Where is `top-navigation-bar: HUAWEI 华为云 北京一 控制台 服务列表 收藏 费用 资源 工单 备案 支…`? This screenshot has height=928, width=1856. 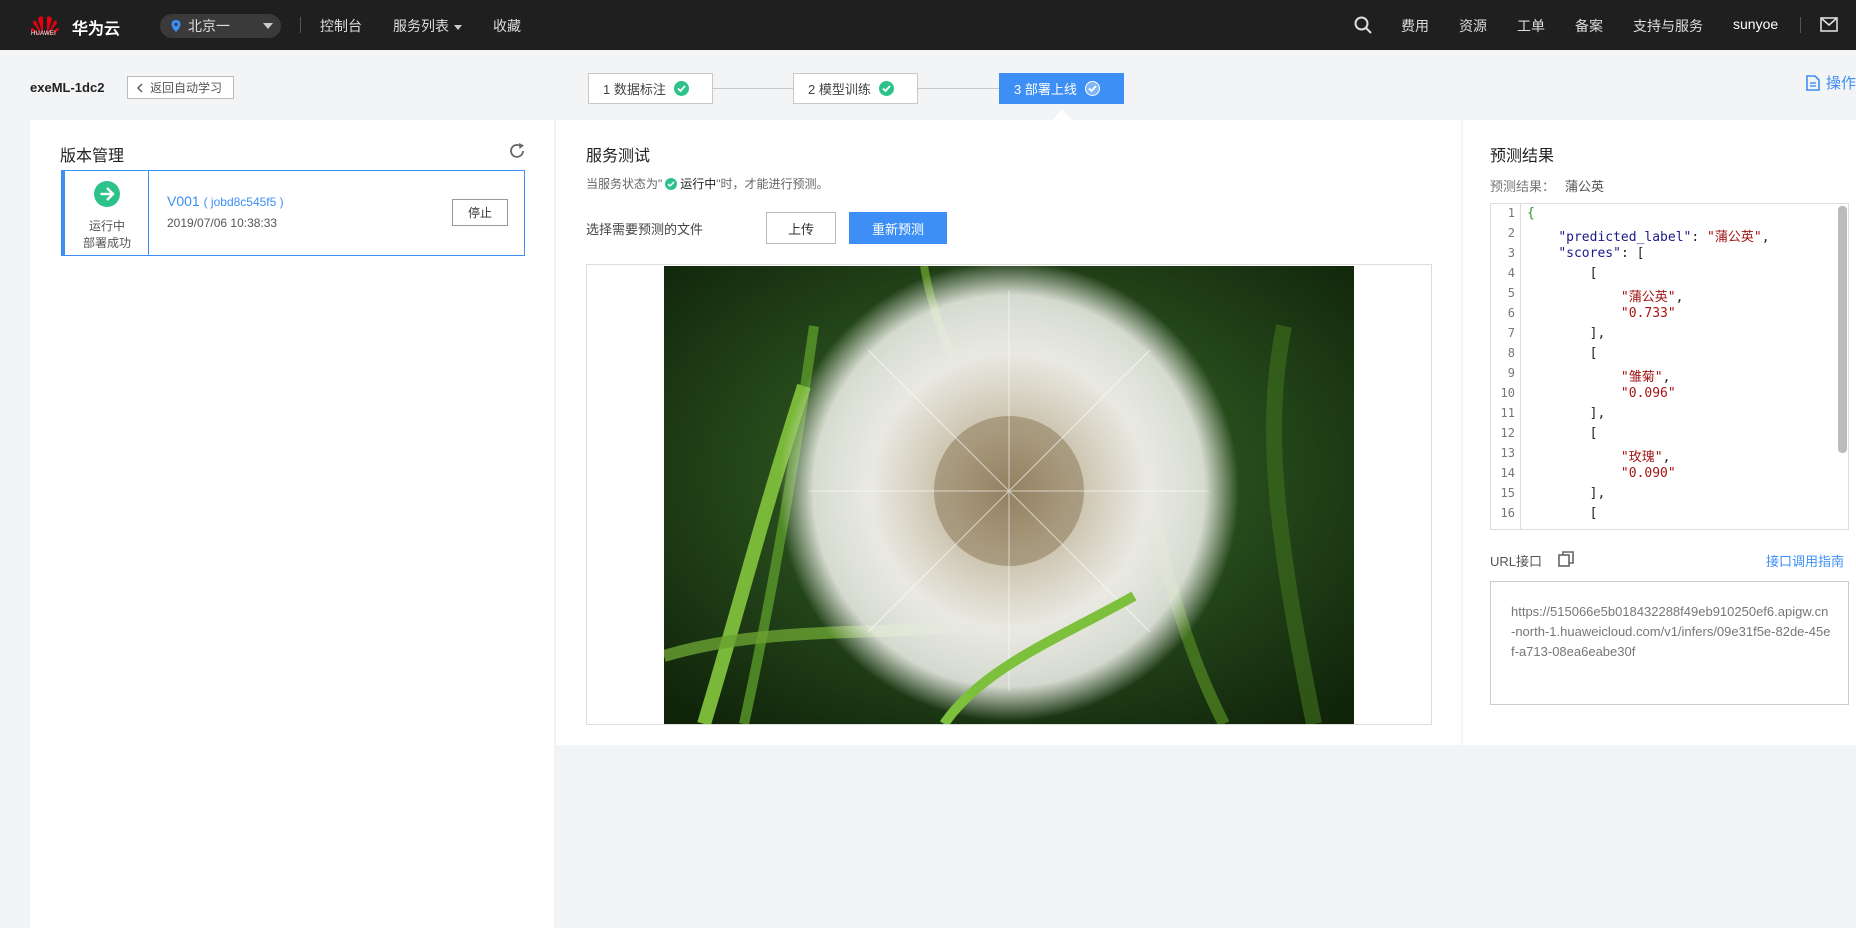
top-navigation-bar: HUAWEI 华为云 北京一 控制台 服务列表 收藏 费用 资源 工单 备案 支… is located at coordinates (928, 25).